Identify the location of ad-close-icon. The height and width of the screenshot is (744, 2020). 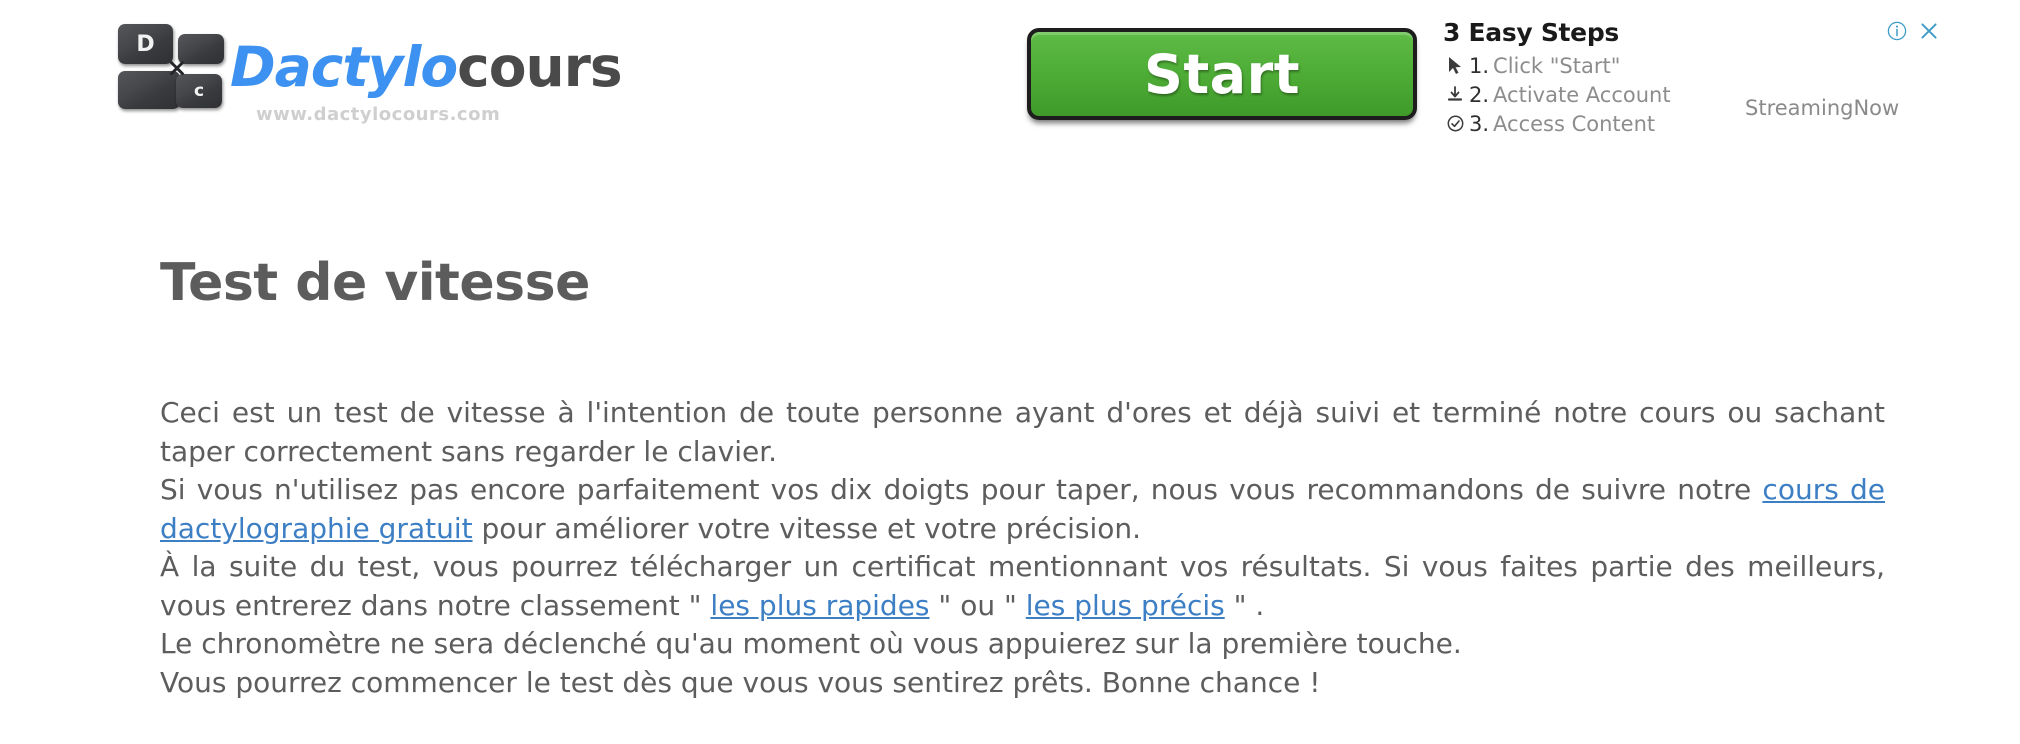
(1929, 31).